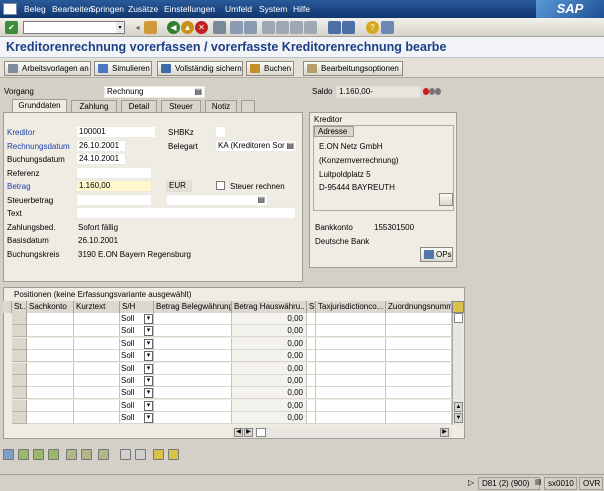 This screenshot has height=491, width=604. What do you see at coordinates (538, 482) in the screenshot?
I see `status-dropdown-icon: ▤` at bounding box center [538, 482].